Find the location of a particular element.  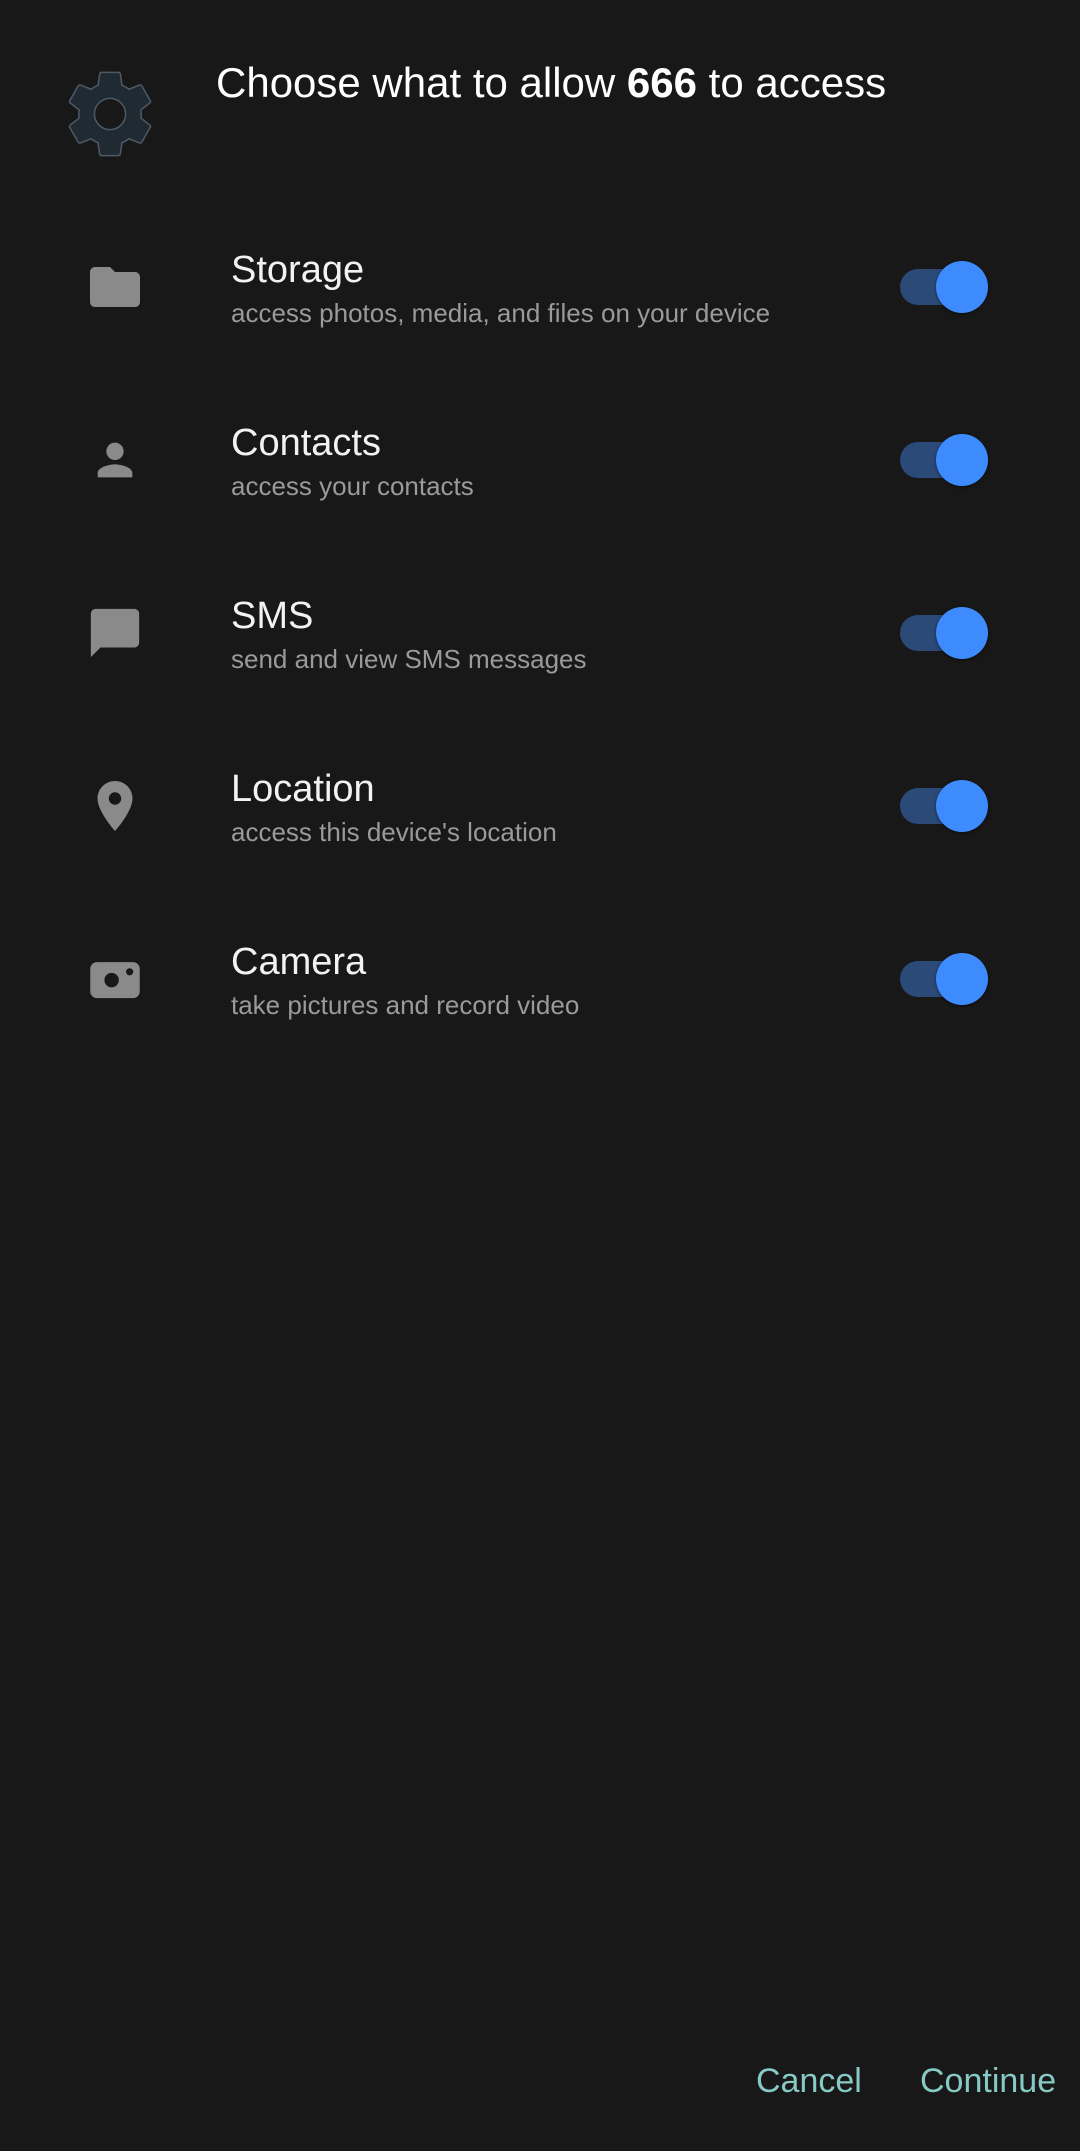

storage-toggle is located at coordinates (943, 287).